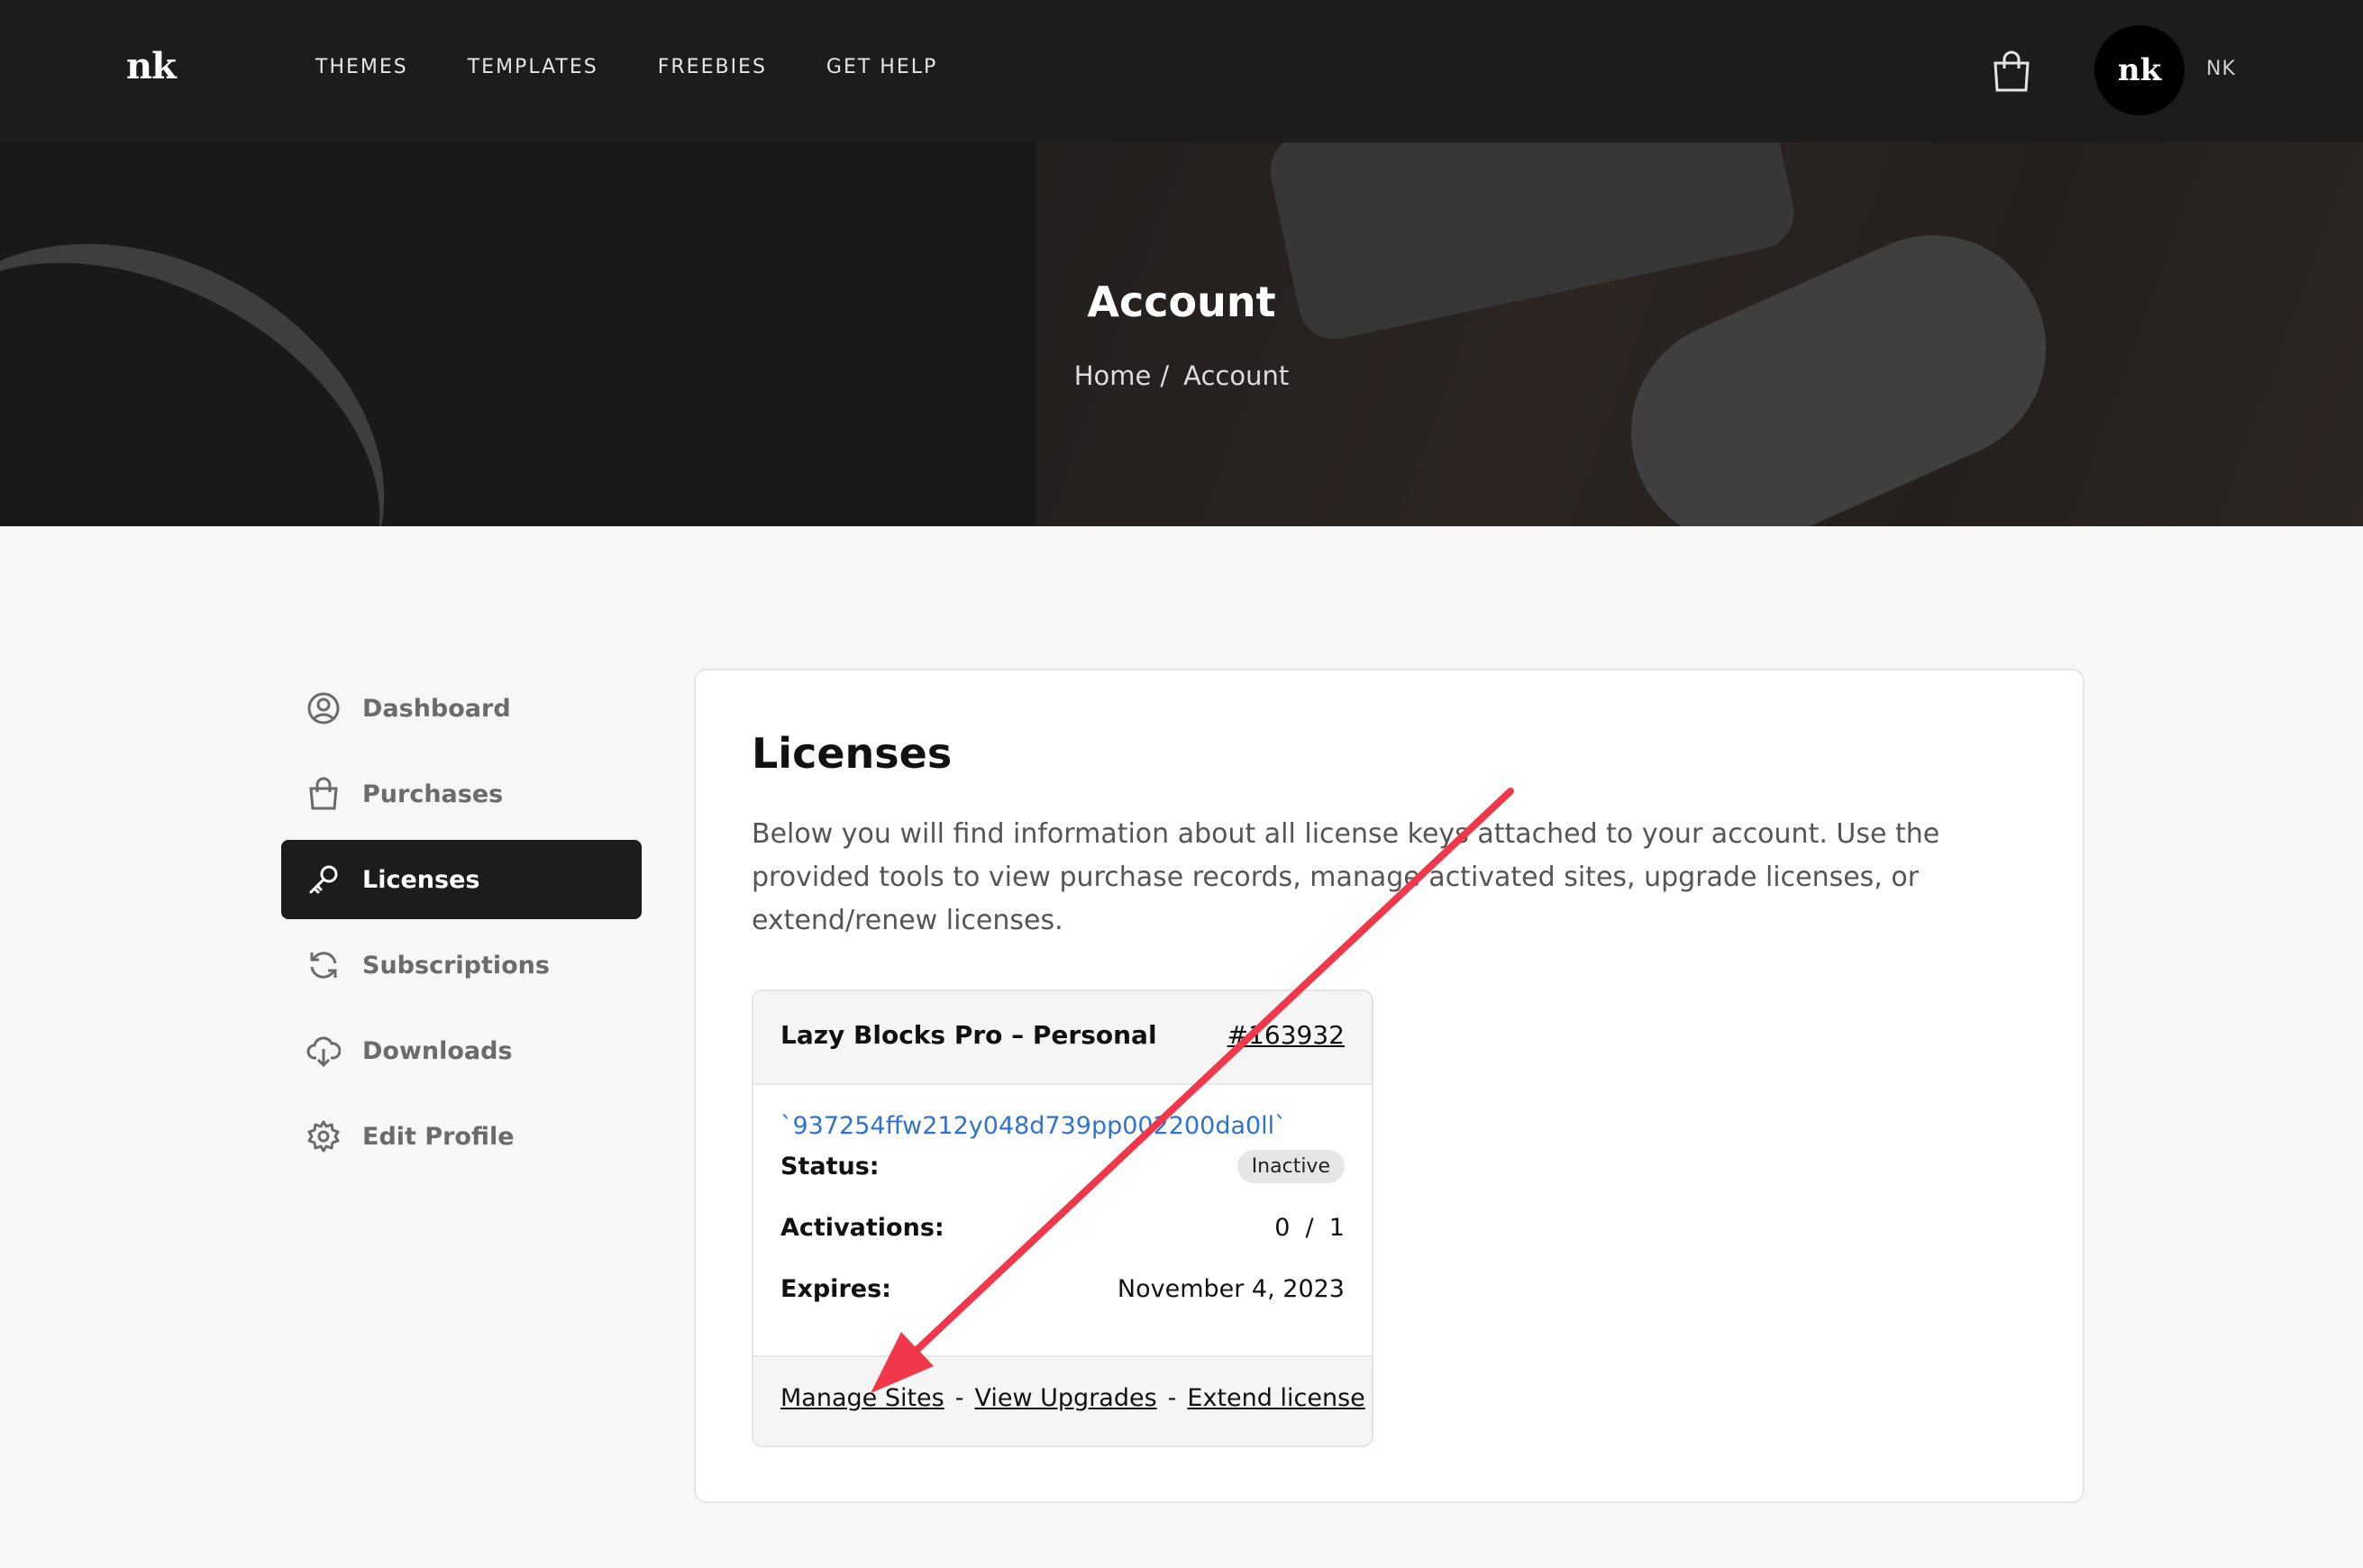 The image size is (2363, 1568). Describe the element at coordinates (1236, 375) in the screenshot. I see `breadcrumb-current: Account` at that location.